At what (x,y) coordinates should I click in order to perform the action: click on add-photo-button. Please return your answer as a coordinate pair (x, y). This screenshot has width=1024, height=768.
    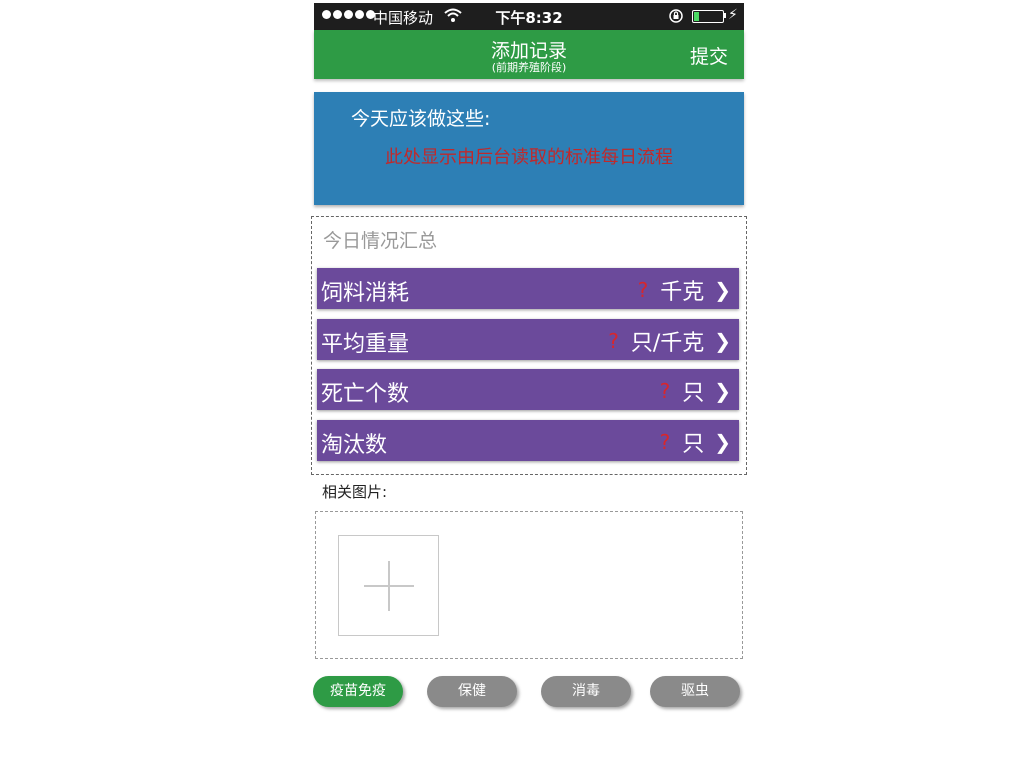
    Looking at the image, I should click on (388, 585).